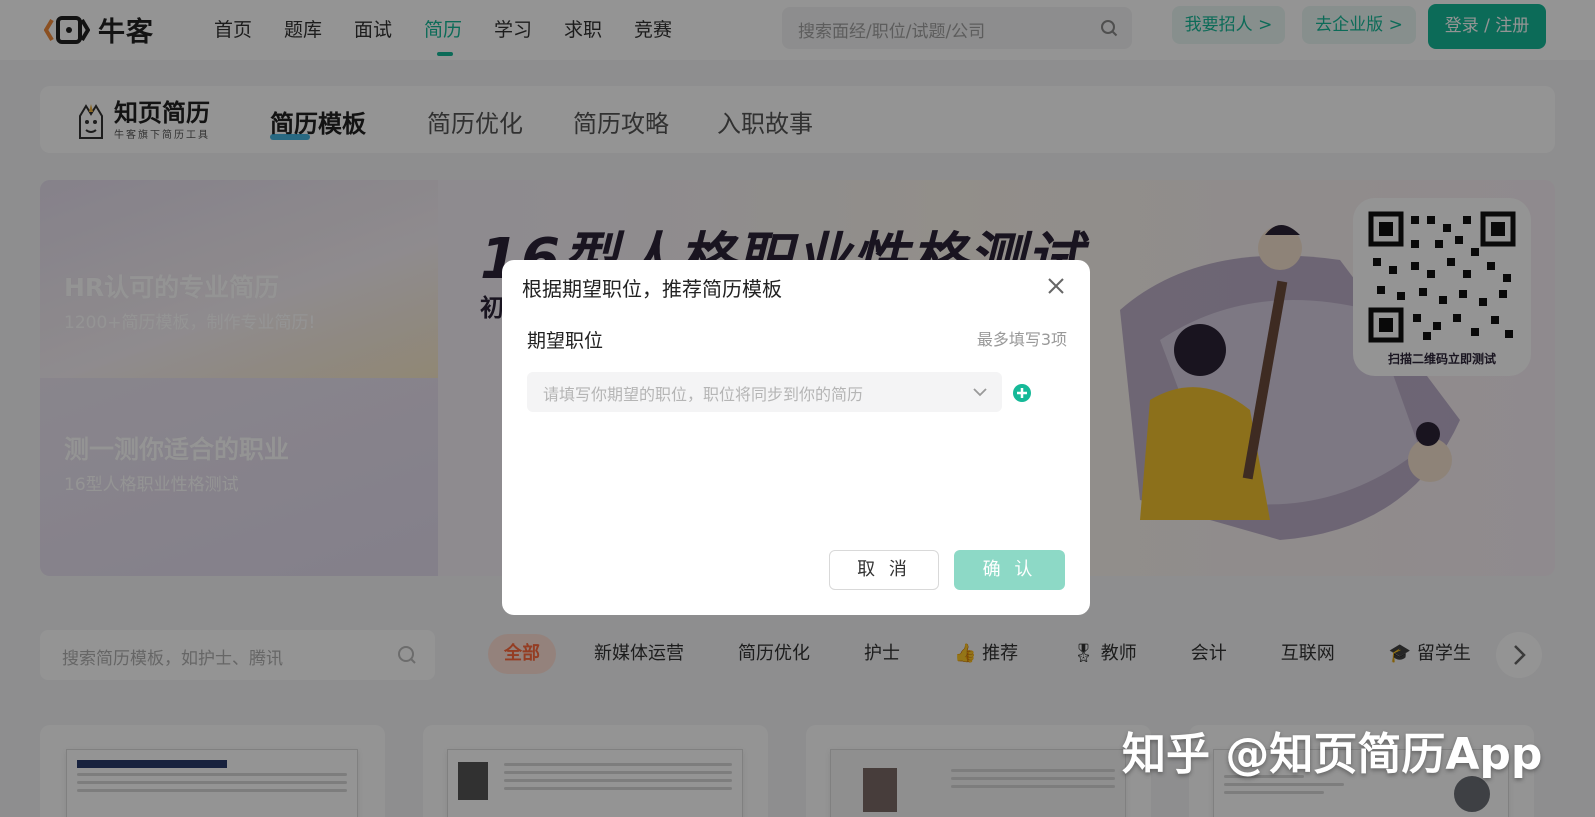 This screenshot has height=817, width=1595. I want to click on expected-position-label: 期望职位, so click(565, 341).